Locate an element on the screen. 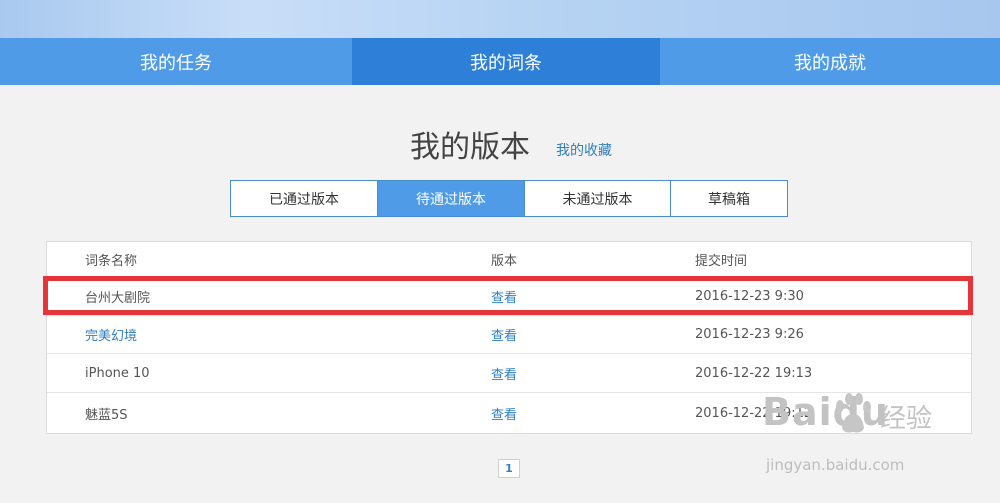 This screenshot has height=503, width=1000. table-row: 魅蓝5S 查看 2016-12-22 19:12 is located at coordinates (509, 413).